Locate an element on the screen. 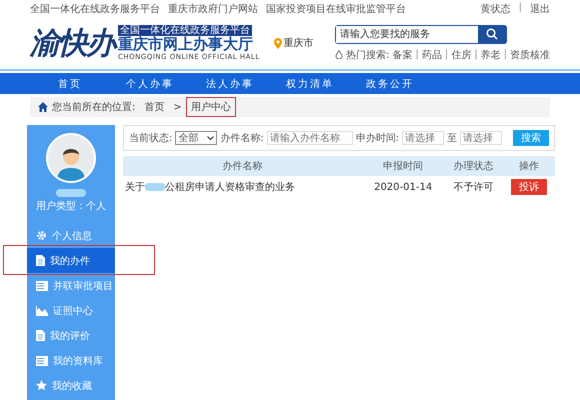  top-link: 重庆市政府门户网站 is located at coordinates (213, 9).